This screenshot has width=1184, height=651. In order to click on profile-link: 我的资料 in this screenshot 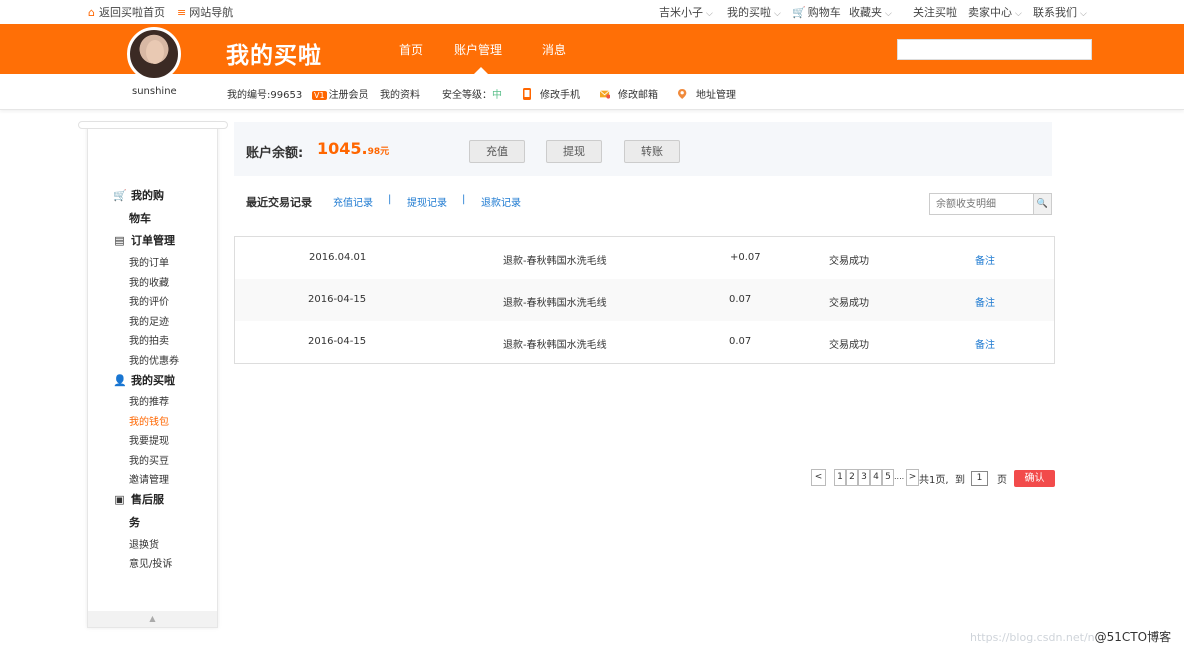, I will do `click(400, 93)`.